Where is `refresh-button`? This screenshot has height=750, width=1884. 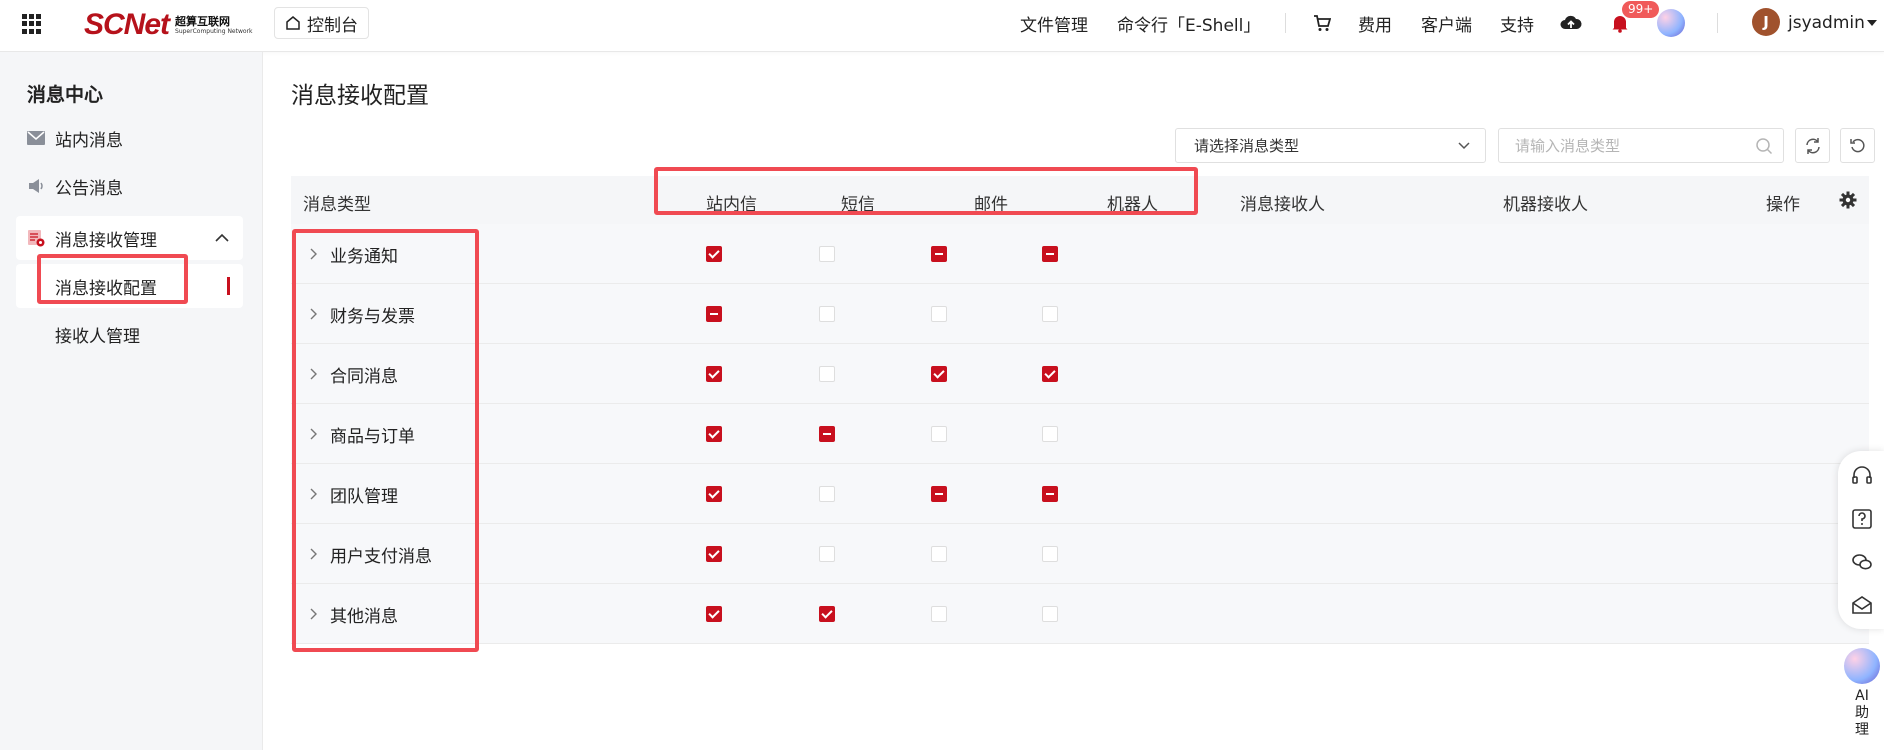
refresh-button is located at coordinates (1812, 145).